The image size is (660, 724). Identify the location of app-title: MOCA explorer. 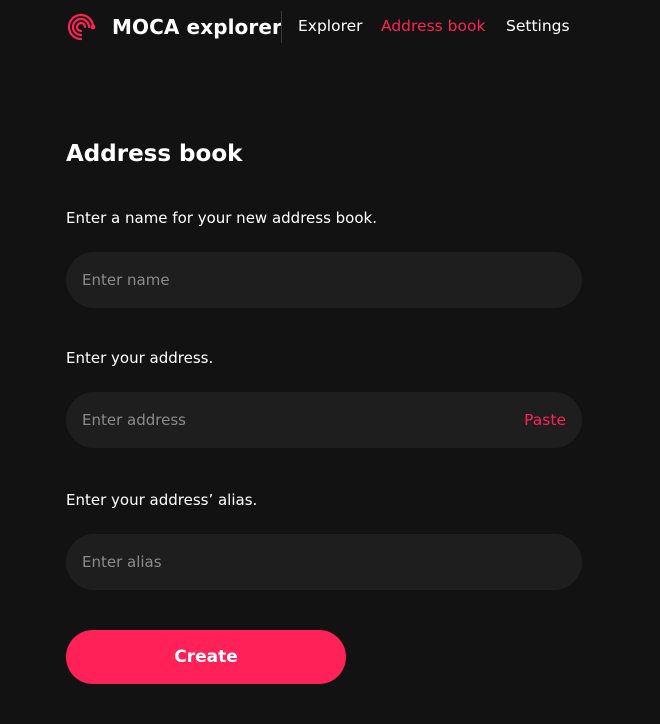
(197, 27).